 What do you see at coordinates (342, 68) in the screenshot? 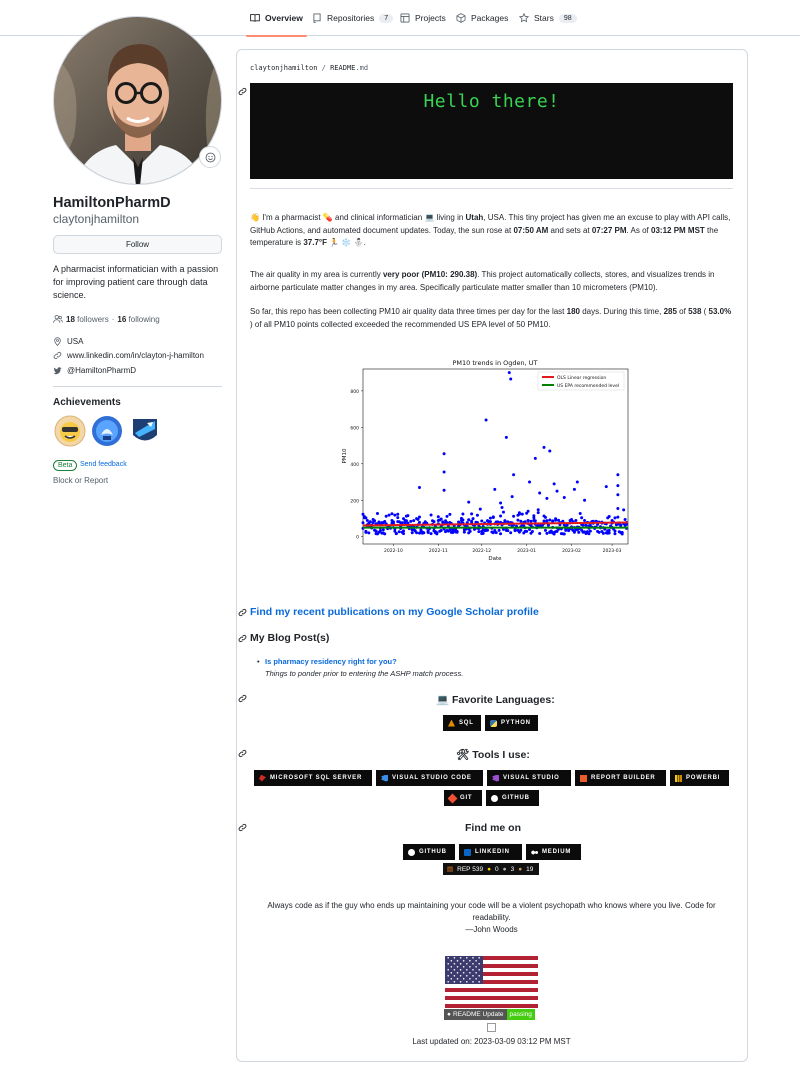
I see `breadcrumb-file: README` at bounding box center [342, 68].